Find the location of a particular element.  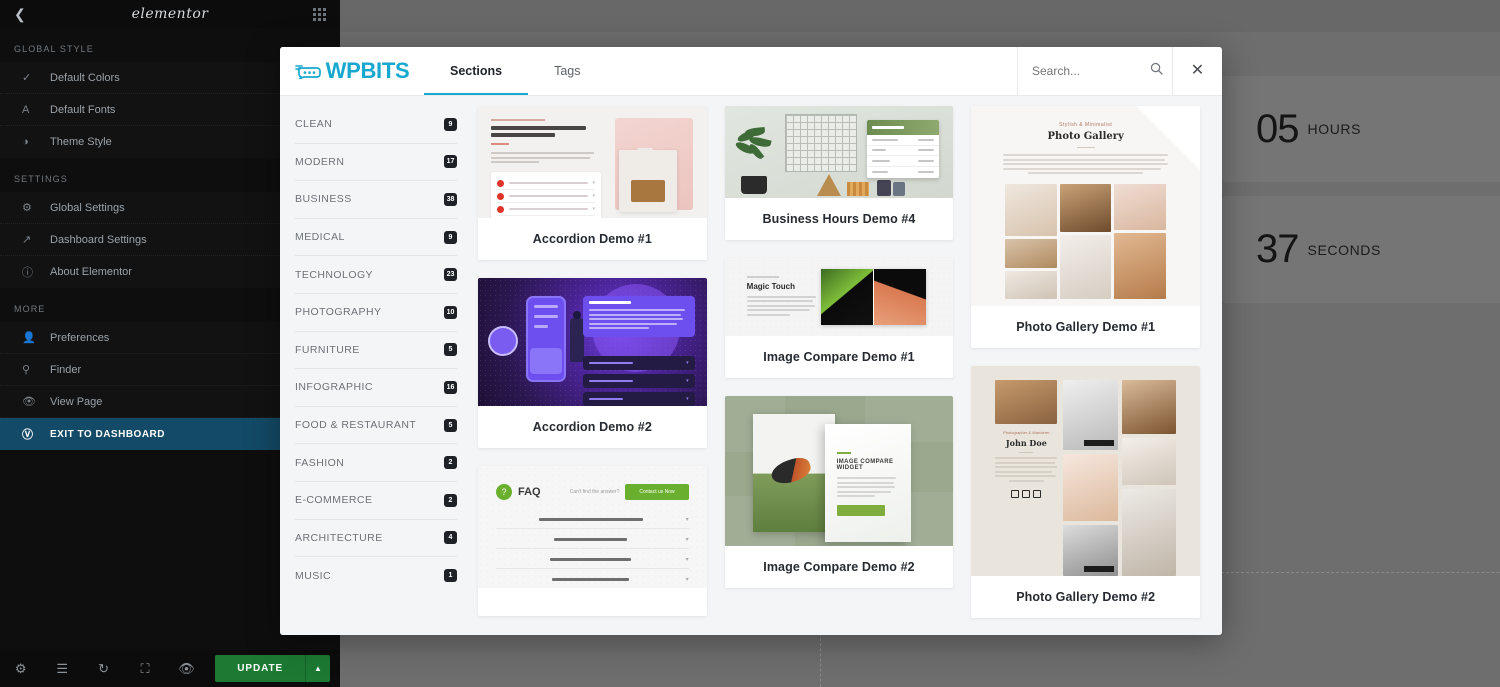

template-card-business-hours-demo-4: Business Hours Demo #4 is located at coordinates (839, 173).